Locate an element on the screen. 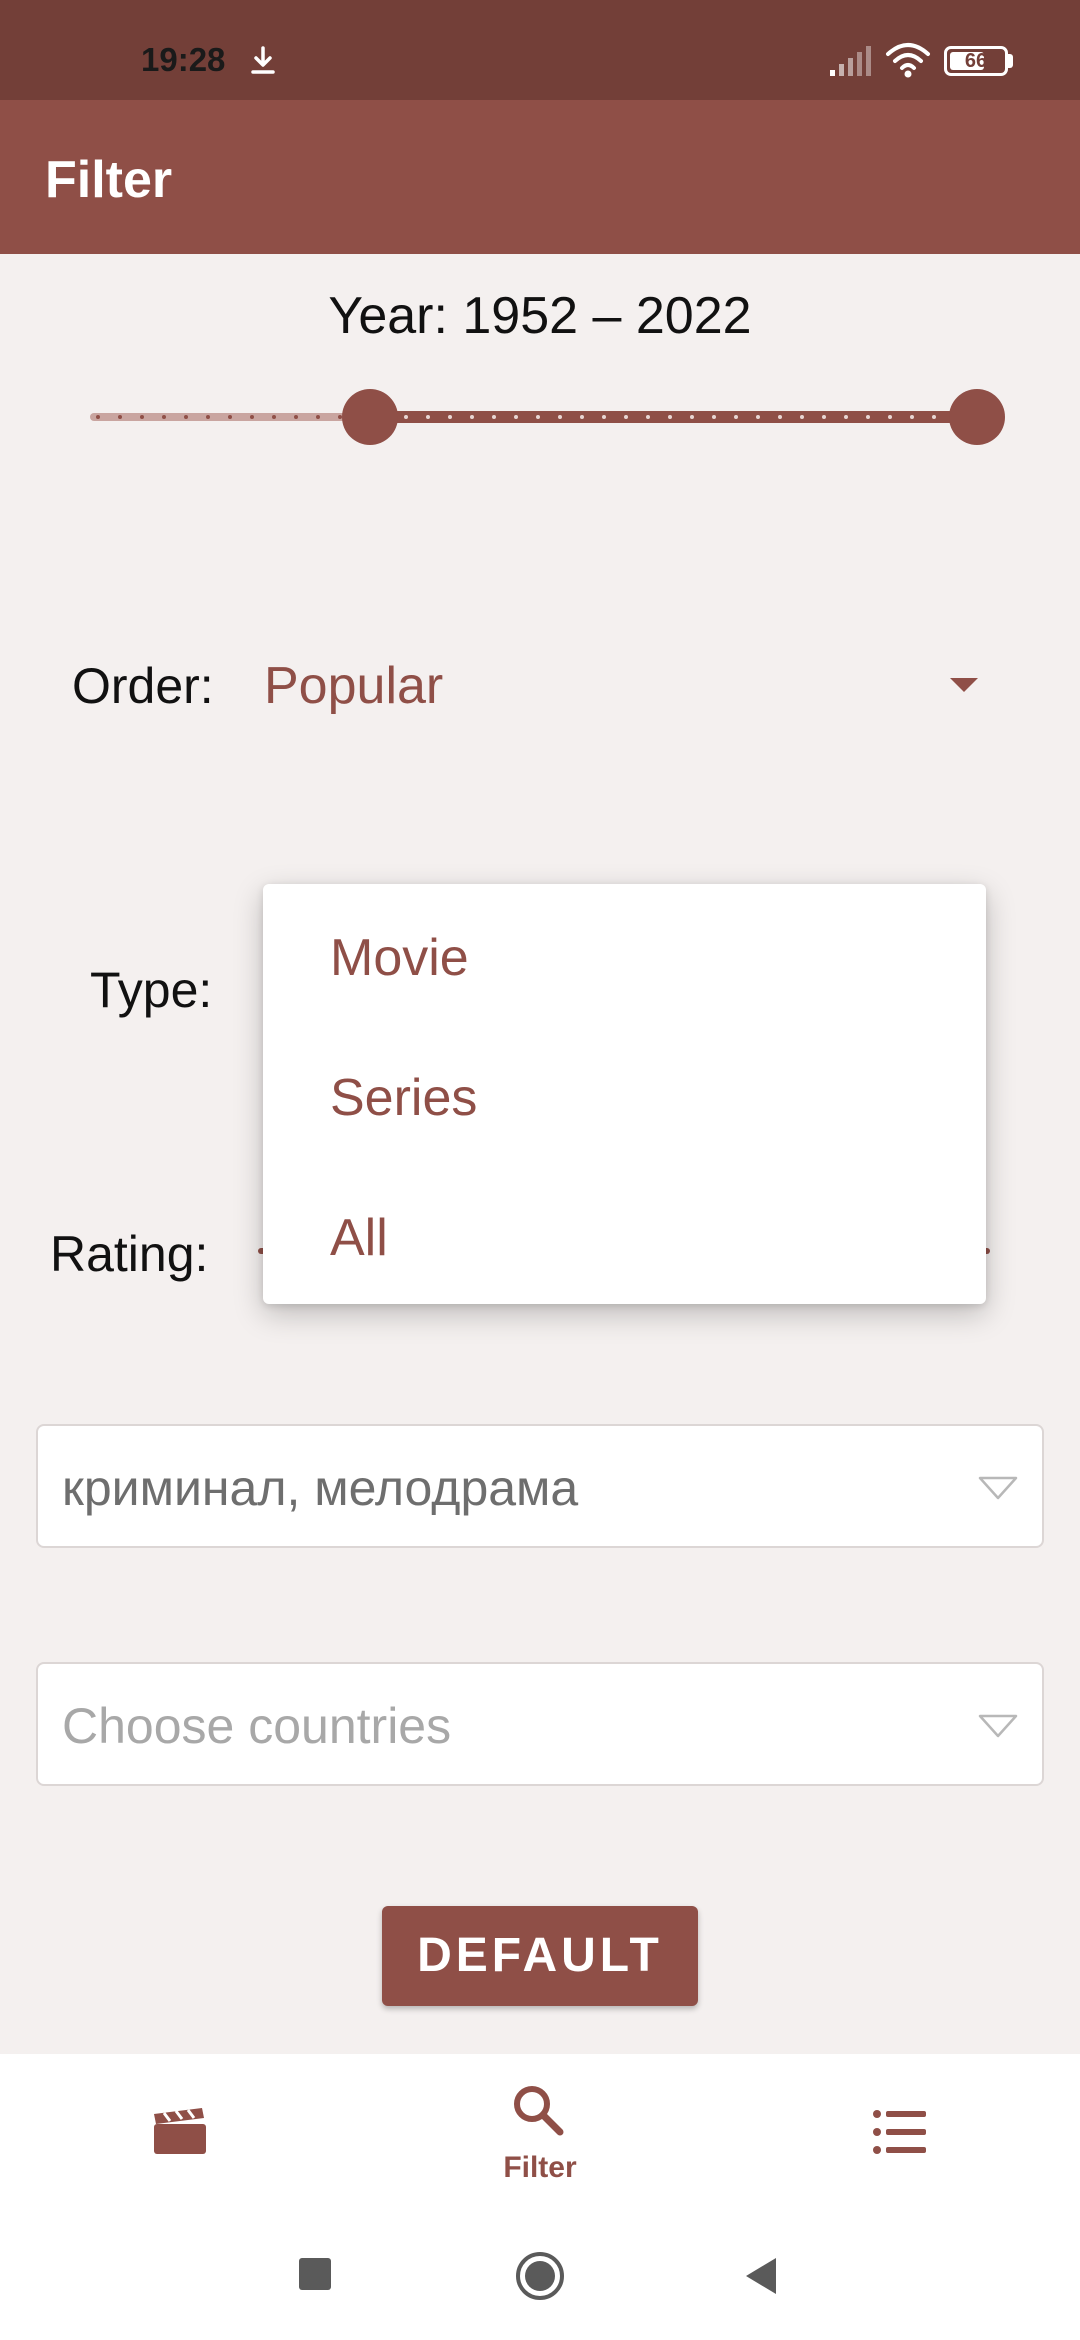  wifi-icon is located at coordinates (908, 60).